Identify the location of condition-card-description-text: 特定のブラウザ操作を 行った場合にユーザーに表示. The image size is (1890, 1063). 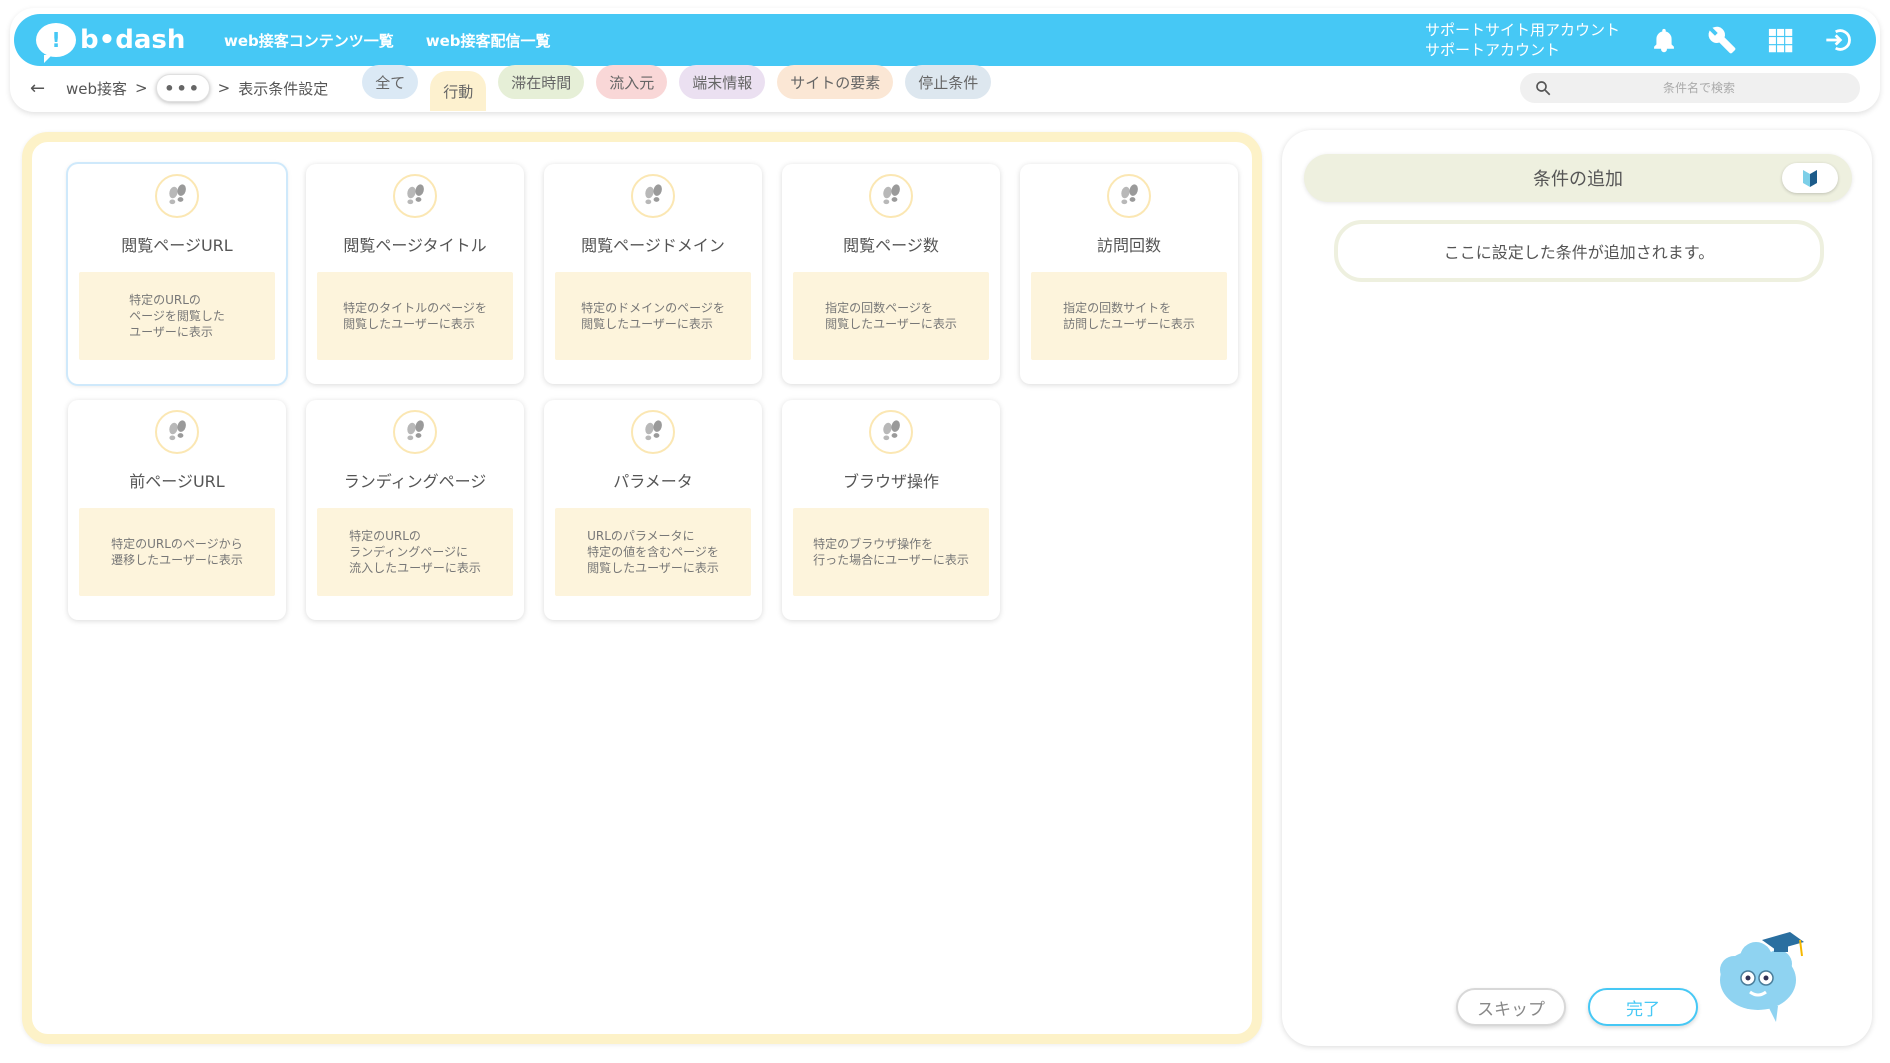
(891, 552).